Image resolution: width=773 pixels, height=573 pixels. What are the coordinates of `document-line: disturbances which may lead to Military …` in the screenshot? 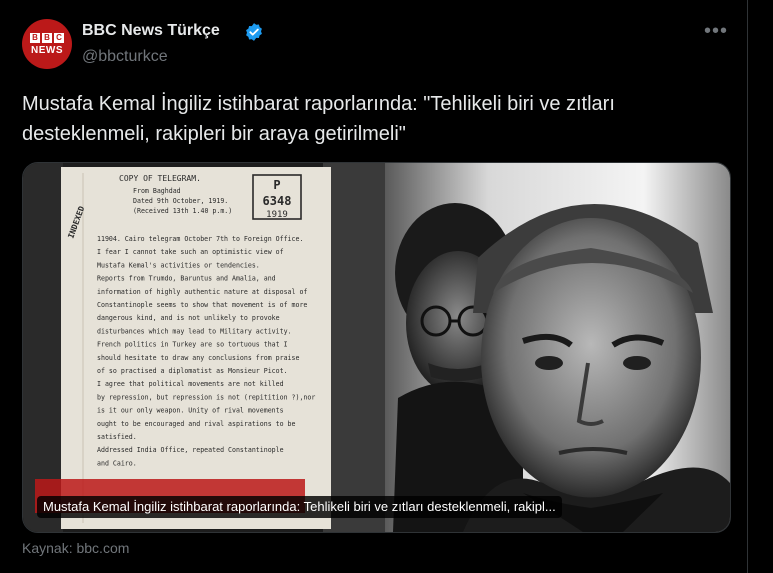 It's located at (194, 331).